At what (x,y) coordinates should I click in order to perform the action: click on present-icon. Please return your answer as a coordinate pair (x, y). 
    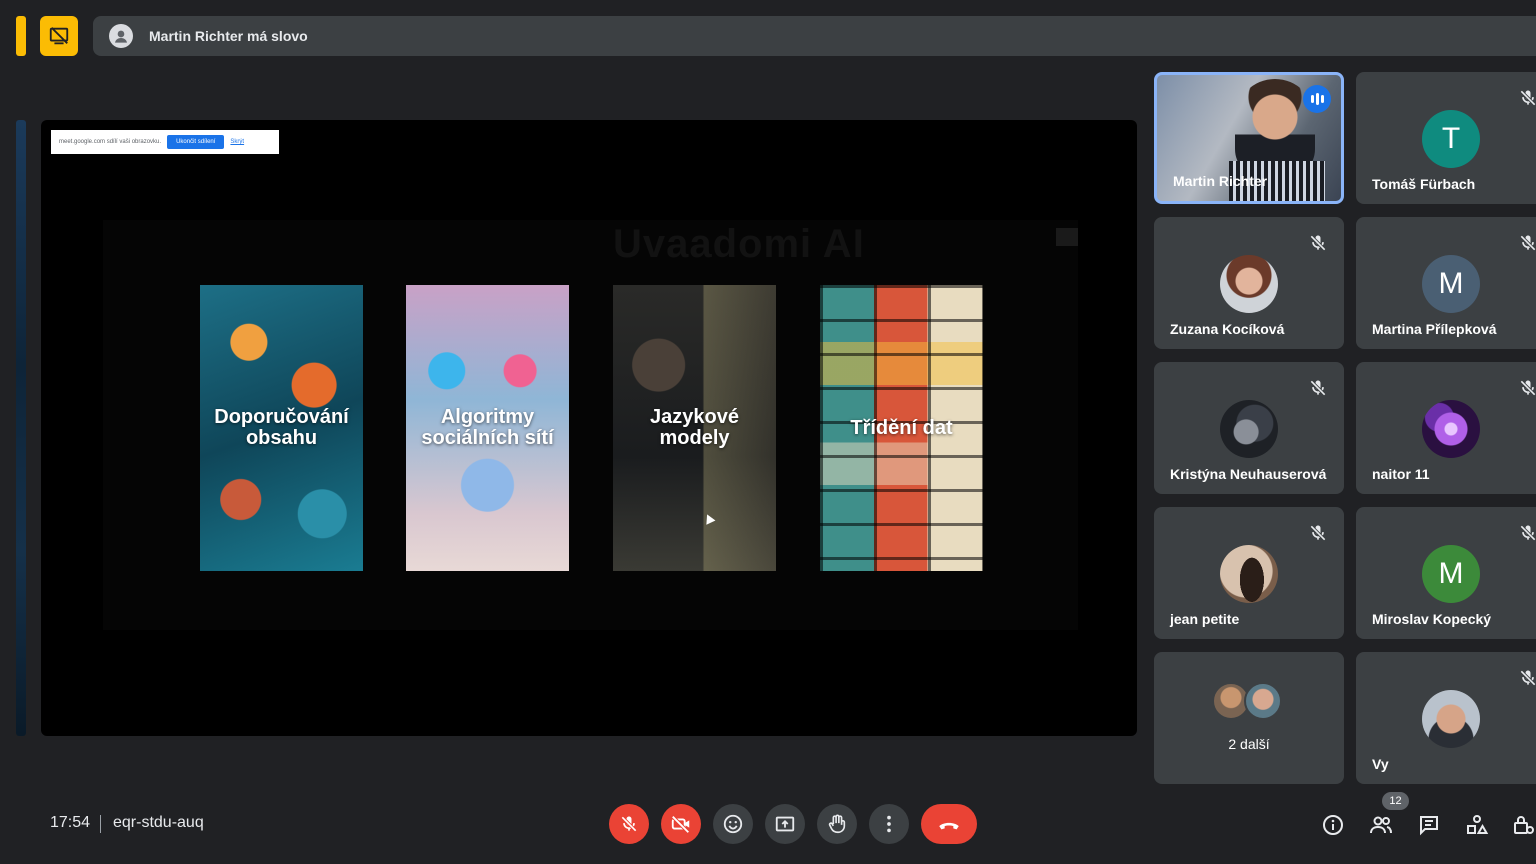
    Looking at the image, I should click on (785, 824).